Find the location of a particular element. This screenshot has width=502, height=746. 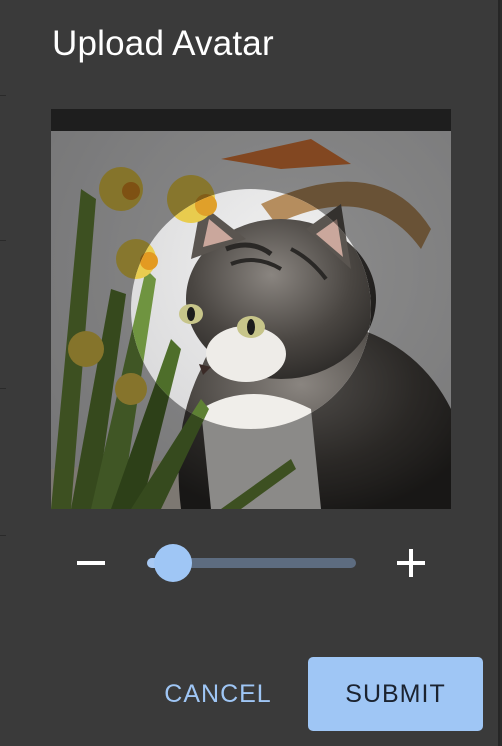

zoom-slider is located at coordinates (251, 563).